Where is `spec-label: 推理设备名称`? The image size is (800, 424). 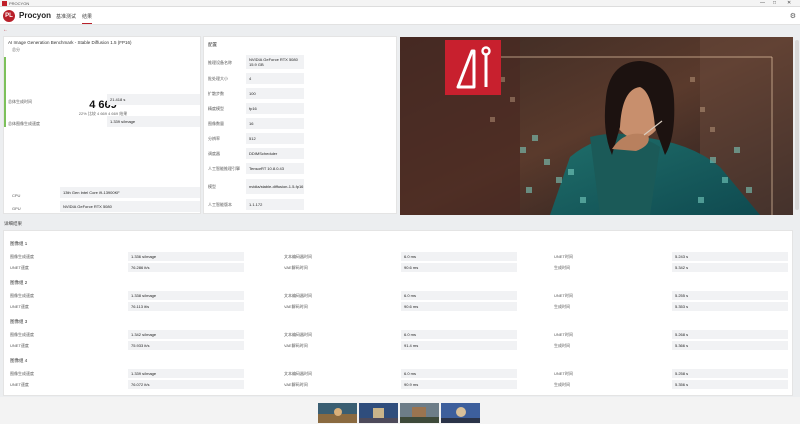
spec-label: 推理设备名称 is located at coordinates (220, 62).